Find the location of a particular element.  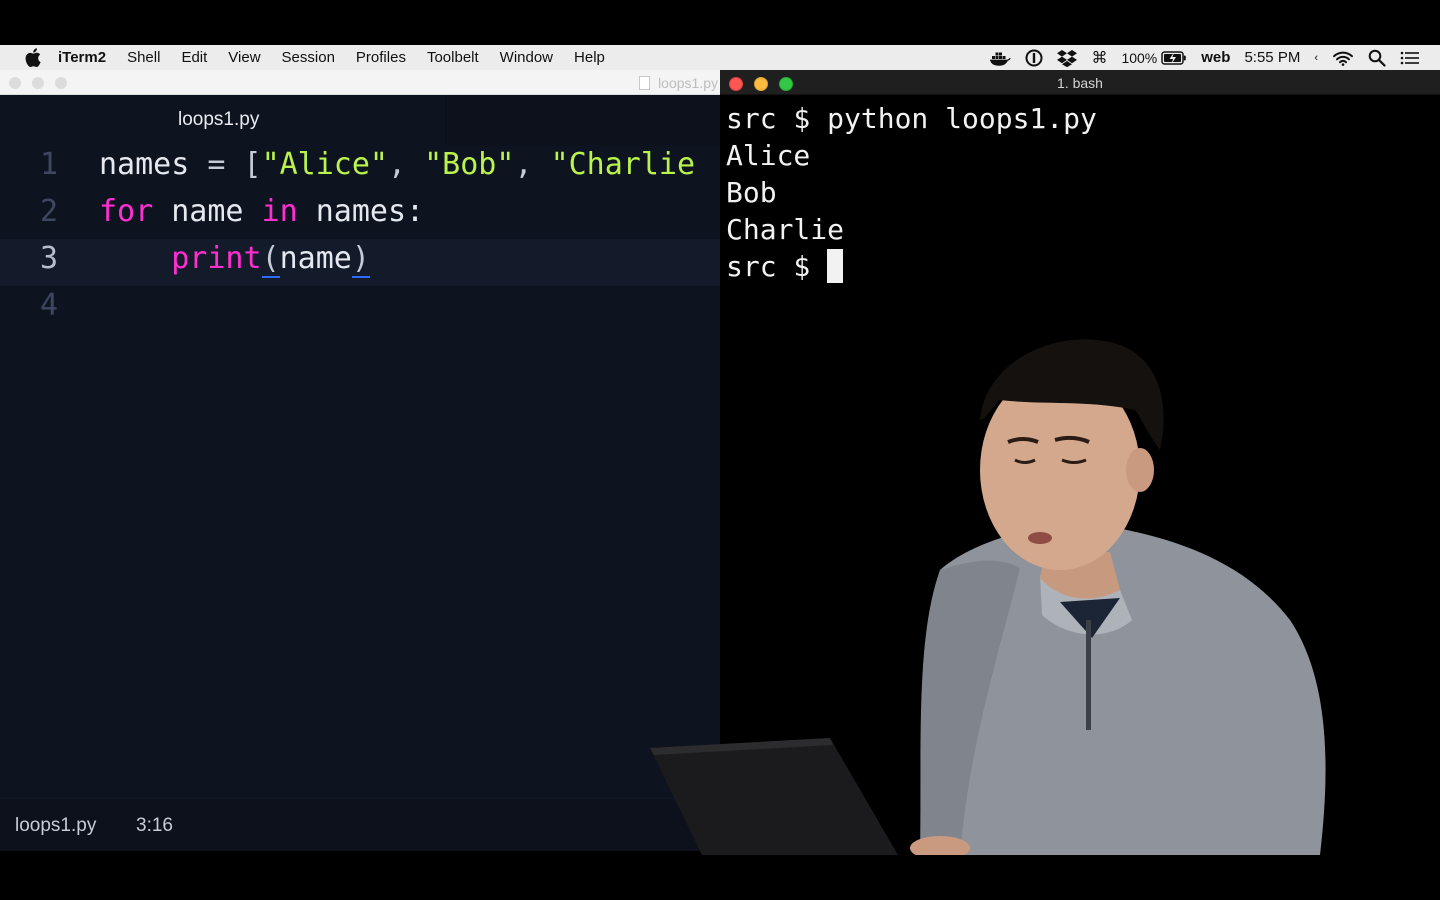

back-chevron-icon: ‹ is located at coordinates (1316, 58).